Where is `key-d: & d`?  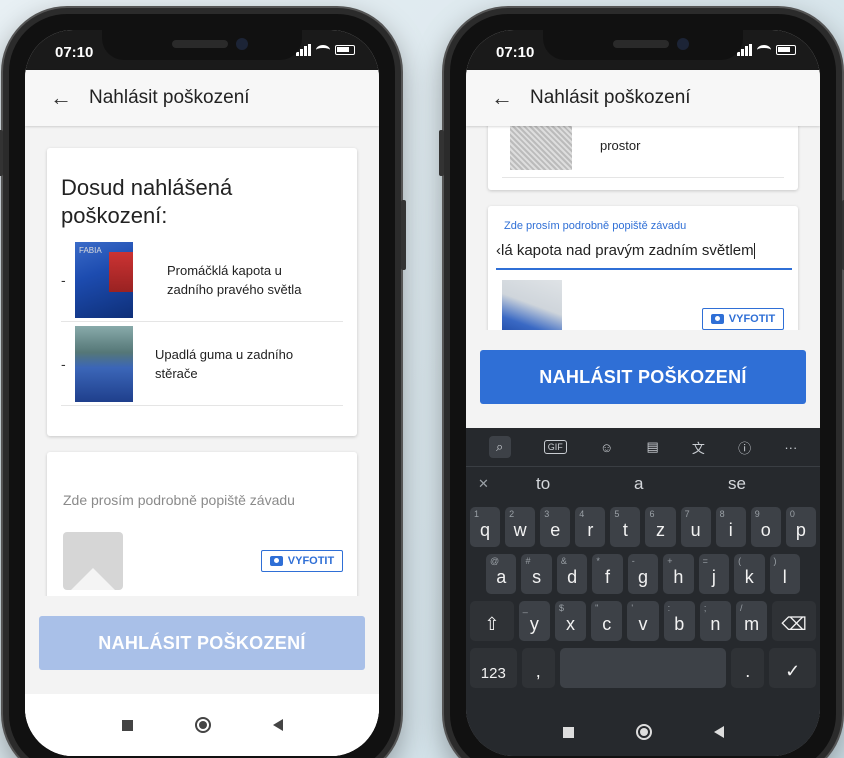 key-d: & d is located at coordinates (572, 574).